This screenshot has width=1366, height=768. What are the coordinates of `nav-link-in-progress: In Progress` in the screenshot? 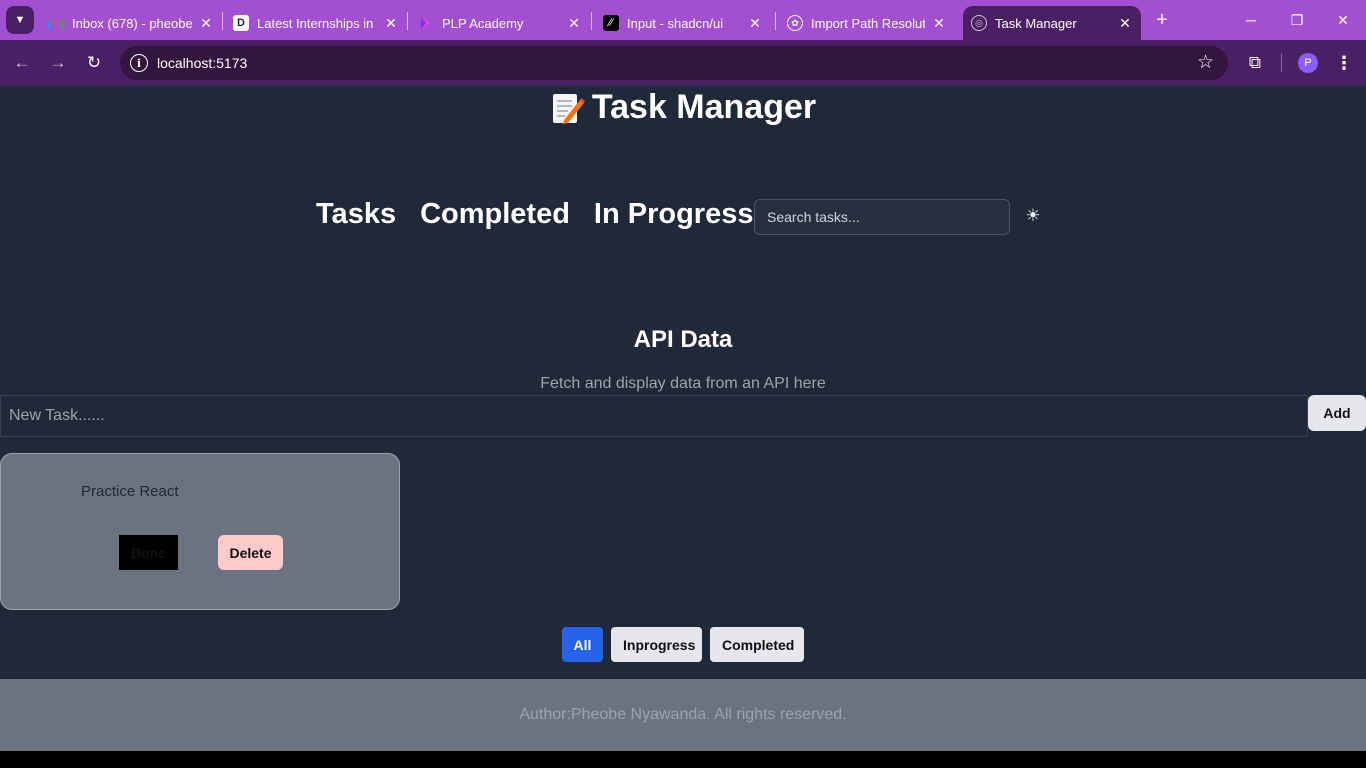 It's located at (674, 214).